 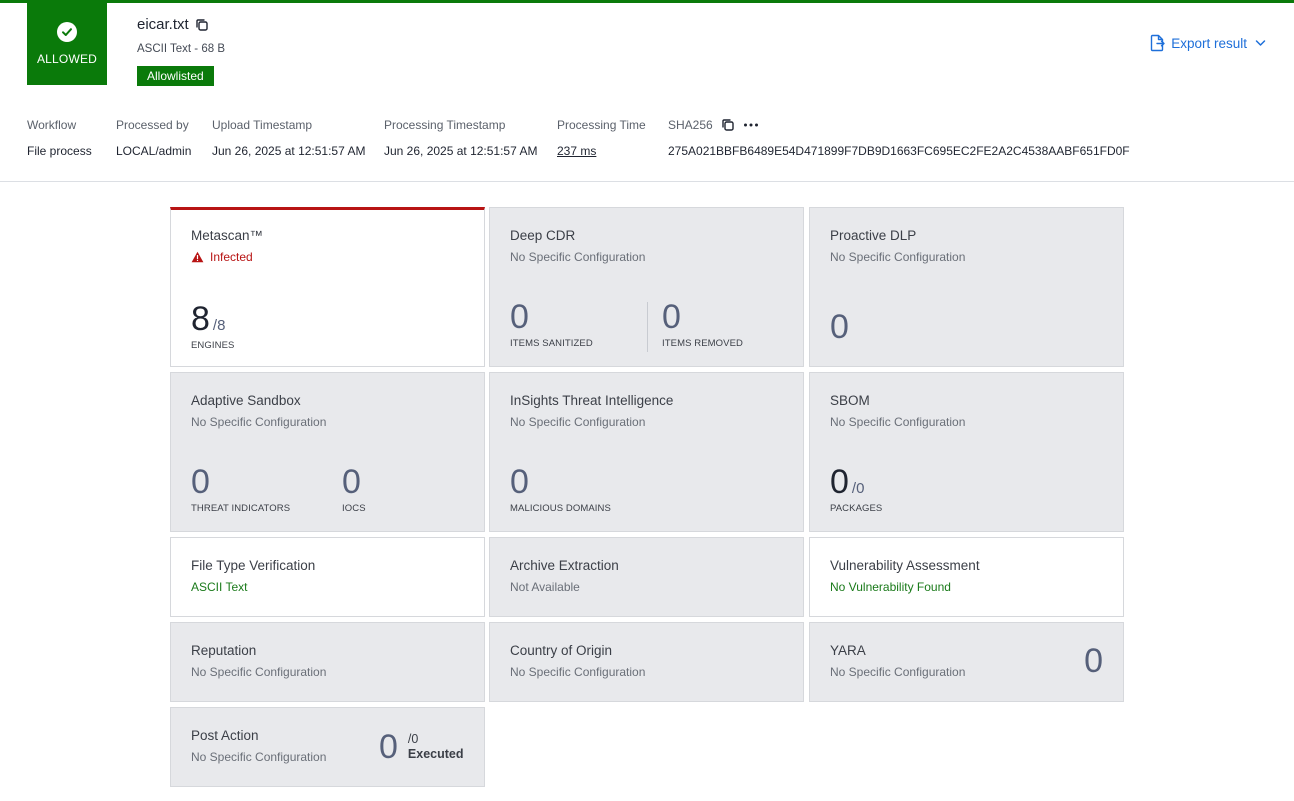 What do you see at coordinates (67, 59) in the screenshot?
I see `verdict-label: ALLOWED` at bounding box center [67, 59].